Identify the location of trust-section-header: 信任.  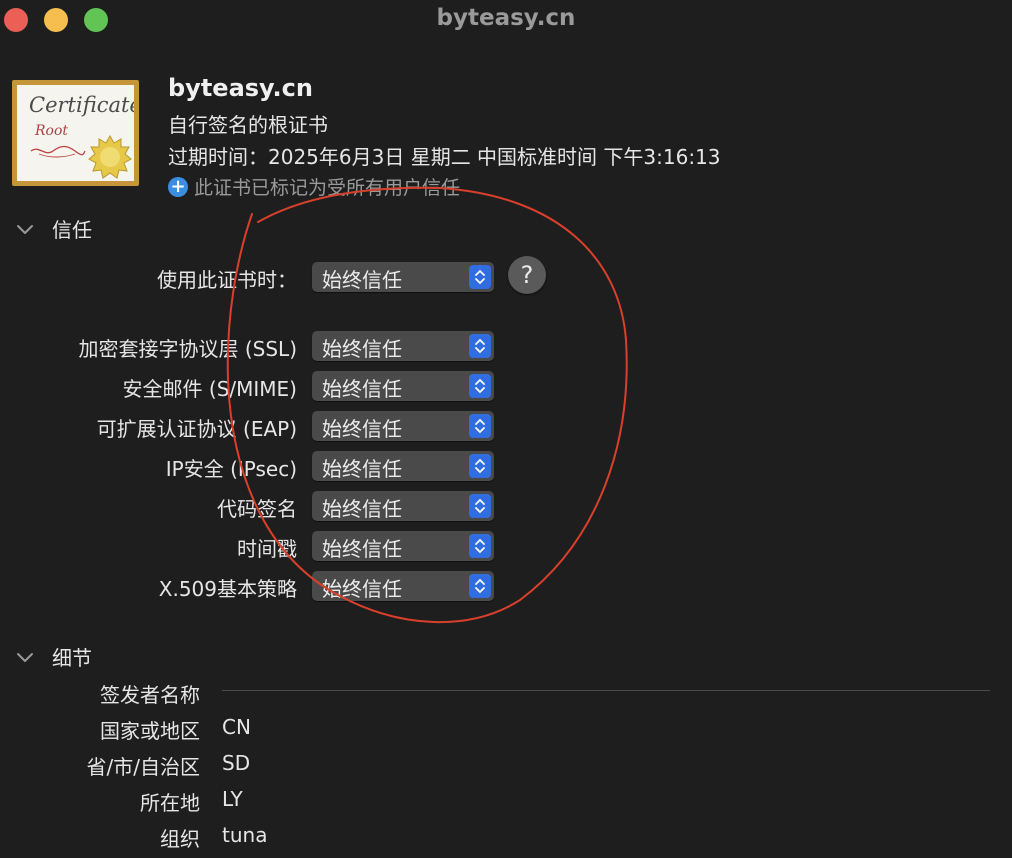
(53, 228).